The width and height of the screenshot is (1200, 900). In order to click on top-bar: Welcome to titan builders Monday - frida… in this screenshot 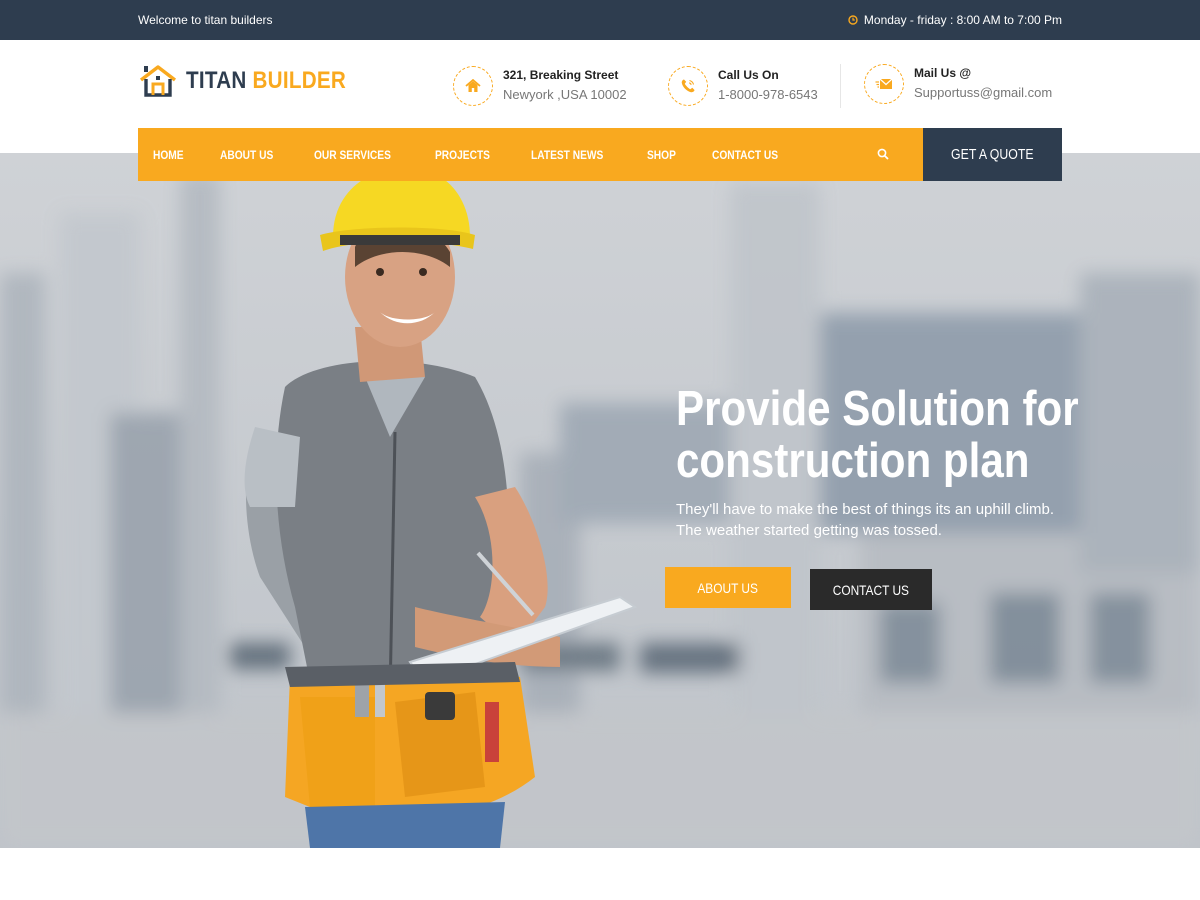, I will do `click(600, 20)`.